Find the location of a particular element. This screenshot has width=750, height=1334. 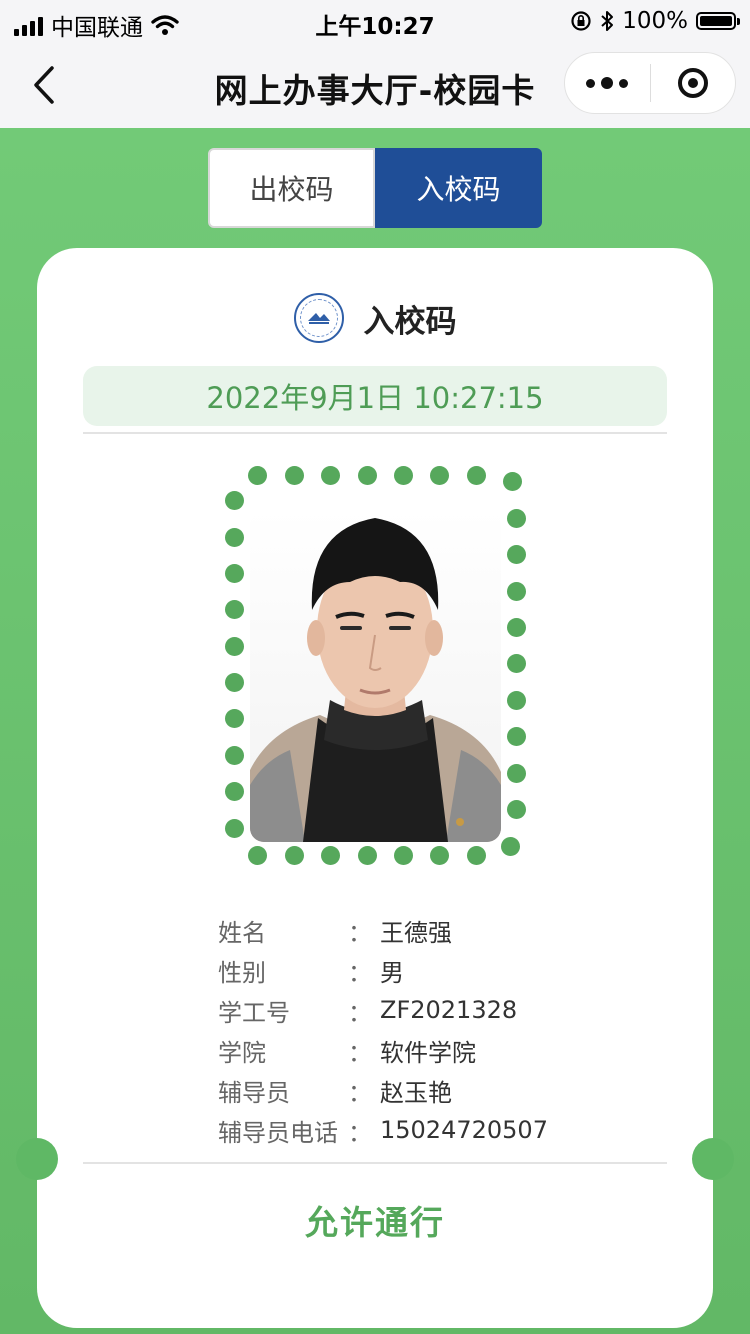

info-row-name: 姓名 ： 王德强 is located at coordinates (443, 930).